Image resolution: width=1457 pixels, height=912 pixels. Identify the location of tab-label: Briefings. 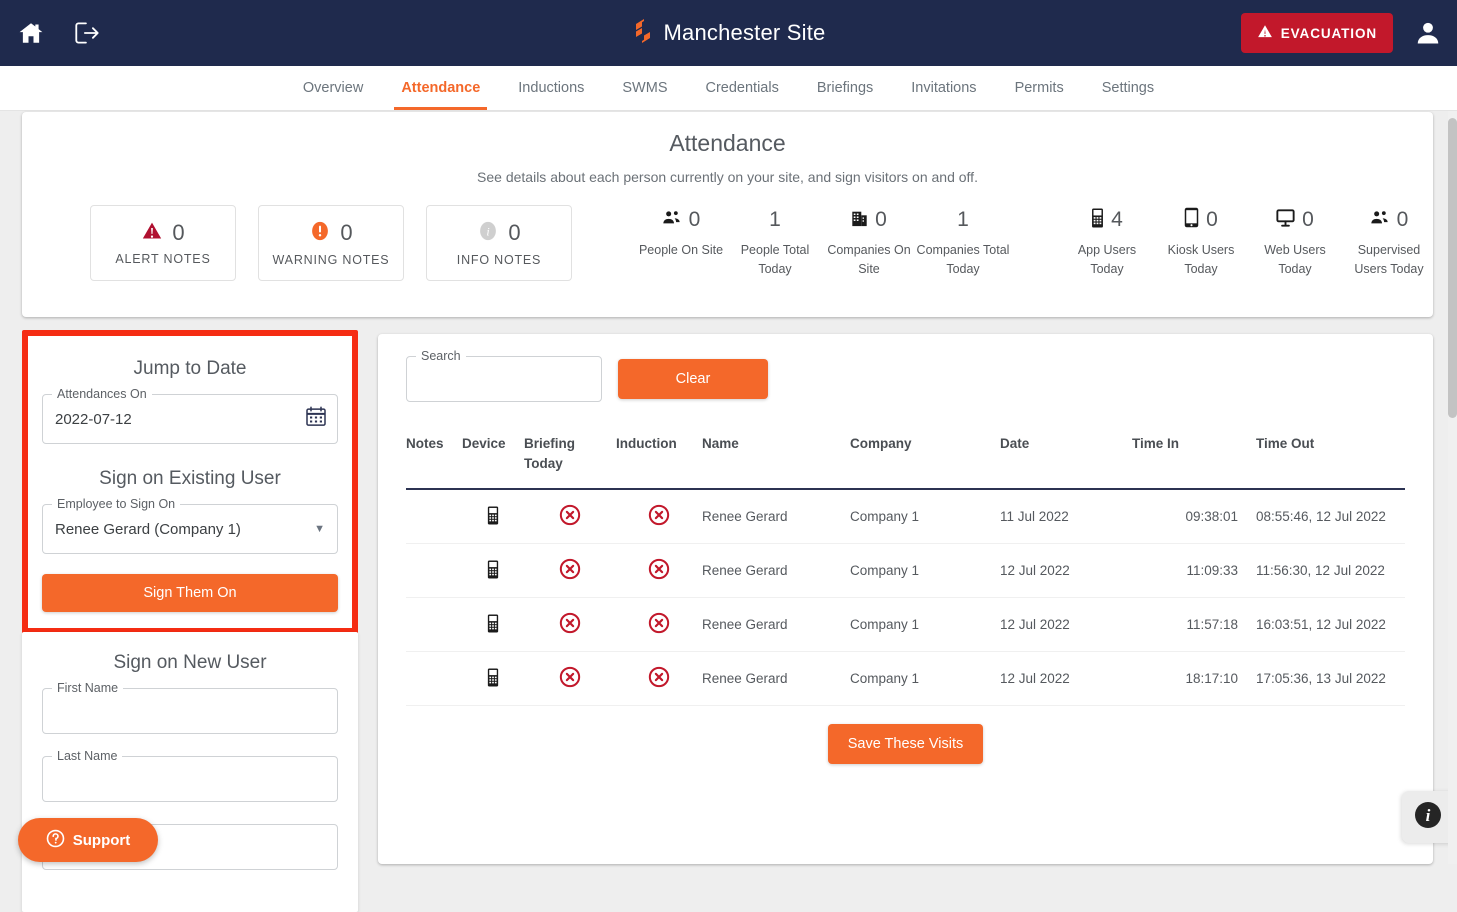
(845, 88).